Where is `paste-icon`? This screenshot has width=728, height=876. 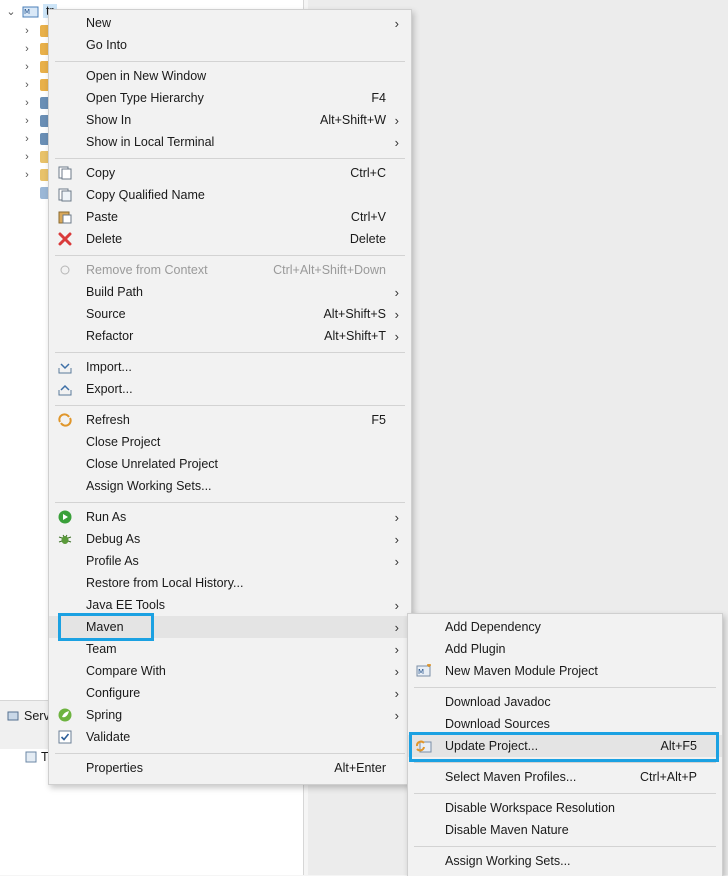 paste-icon is located at coordinates (65, 217).